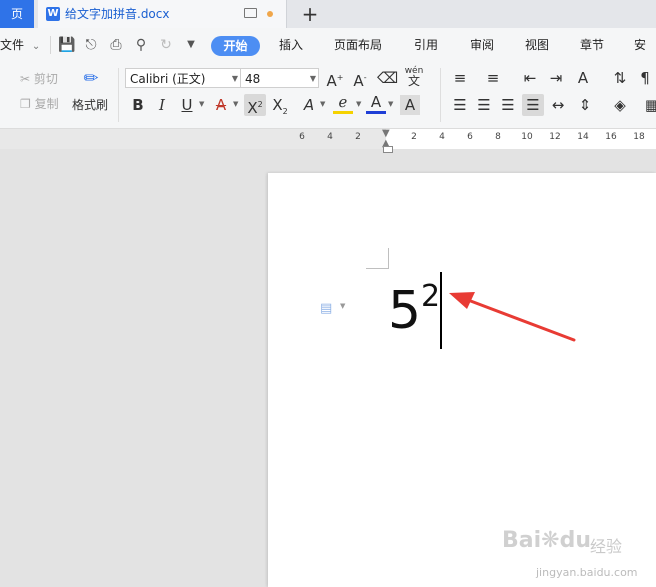 The height and width of the screenshot is (587, 656). What do you see at coordinates (291, 45) in the screenshot?
I see `tab-insert: 插入` at bounding box center [291, 45].